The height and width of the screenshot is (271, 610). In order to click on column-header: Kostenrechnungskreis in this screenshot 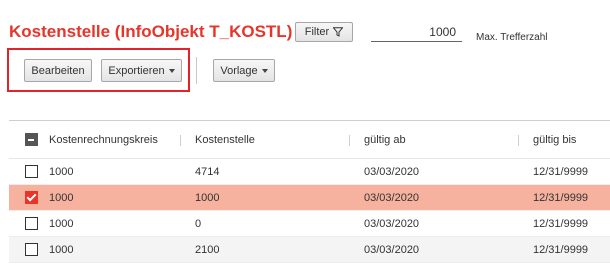, I will do `click(103, 139)`.